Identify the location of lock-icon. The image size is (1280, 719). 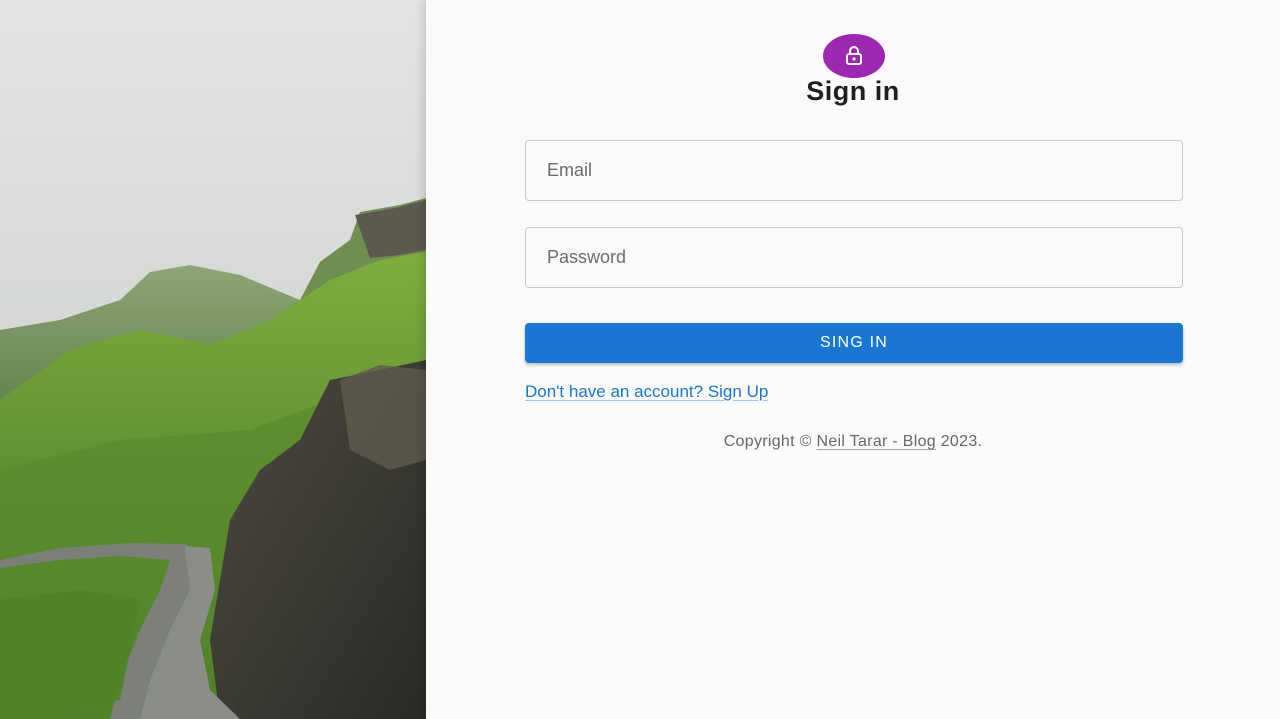
(854, 55).